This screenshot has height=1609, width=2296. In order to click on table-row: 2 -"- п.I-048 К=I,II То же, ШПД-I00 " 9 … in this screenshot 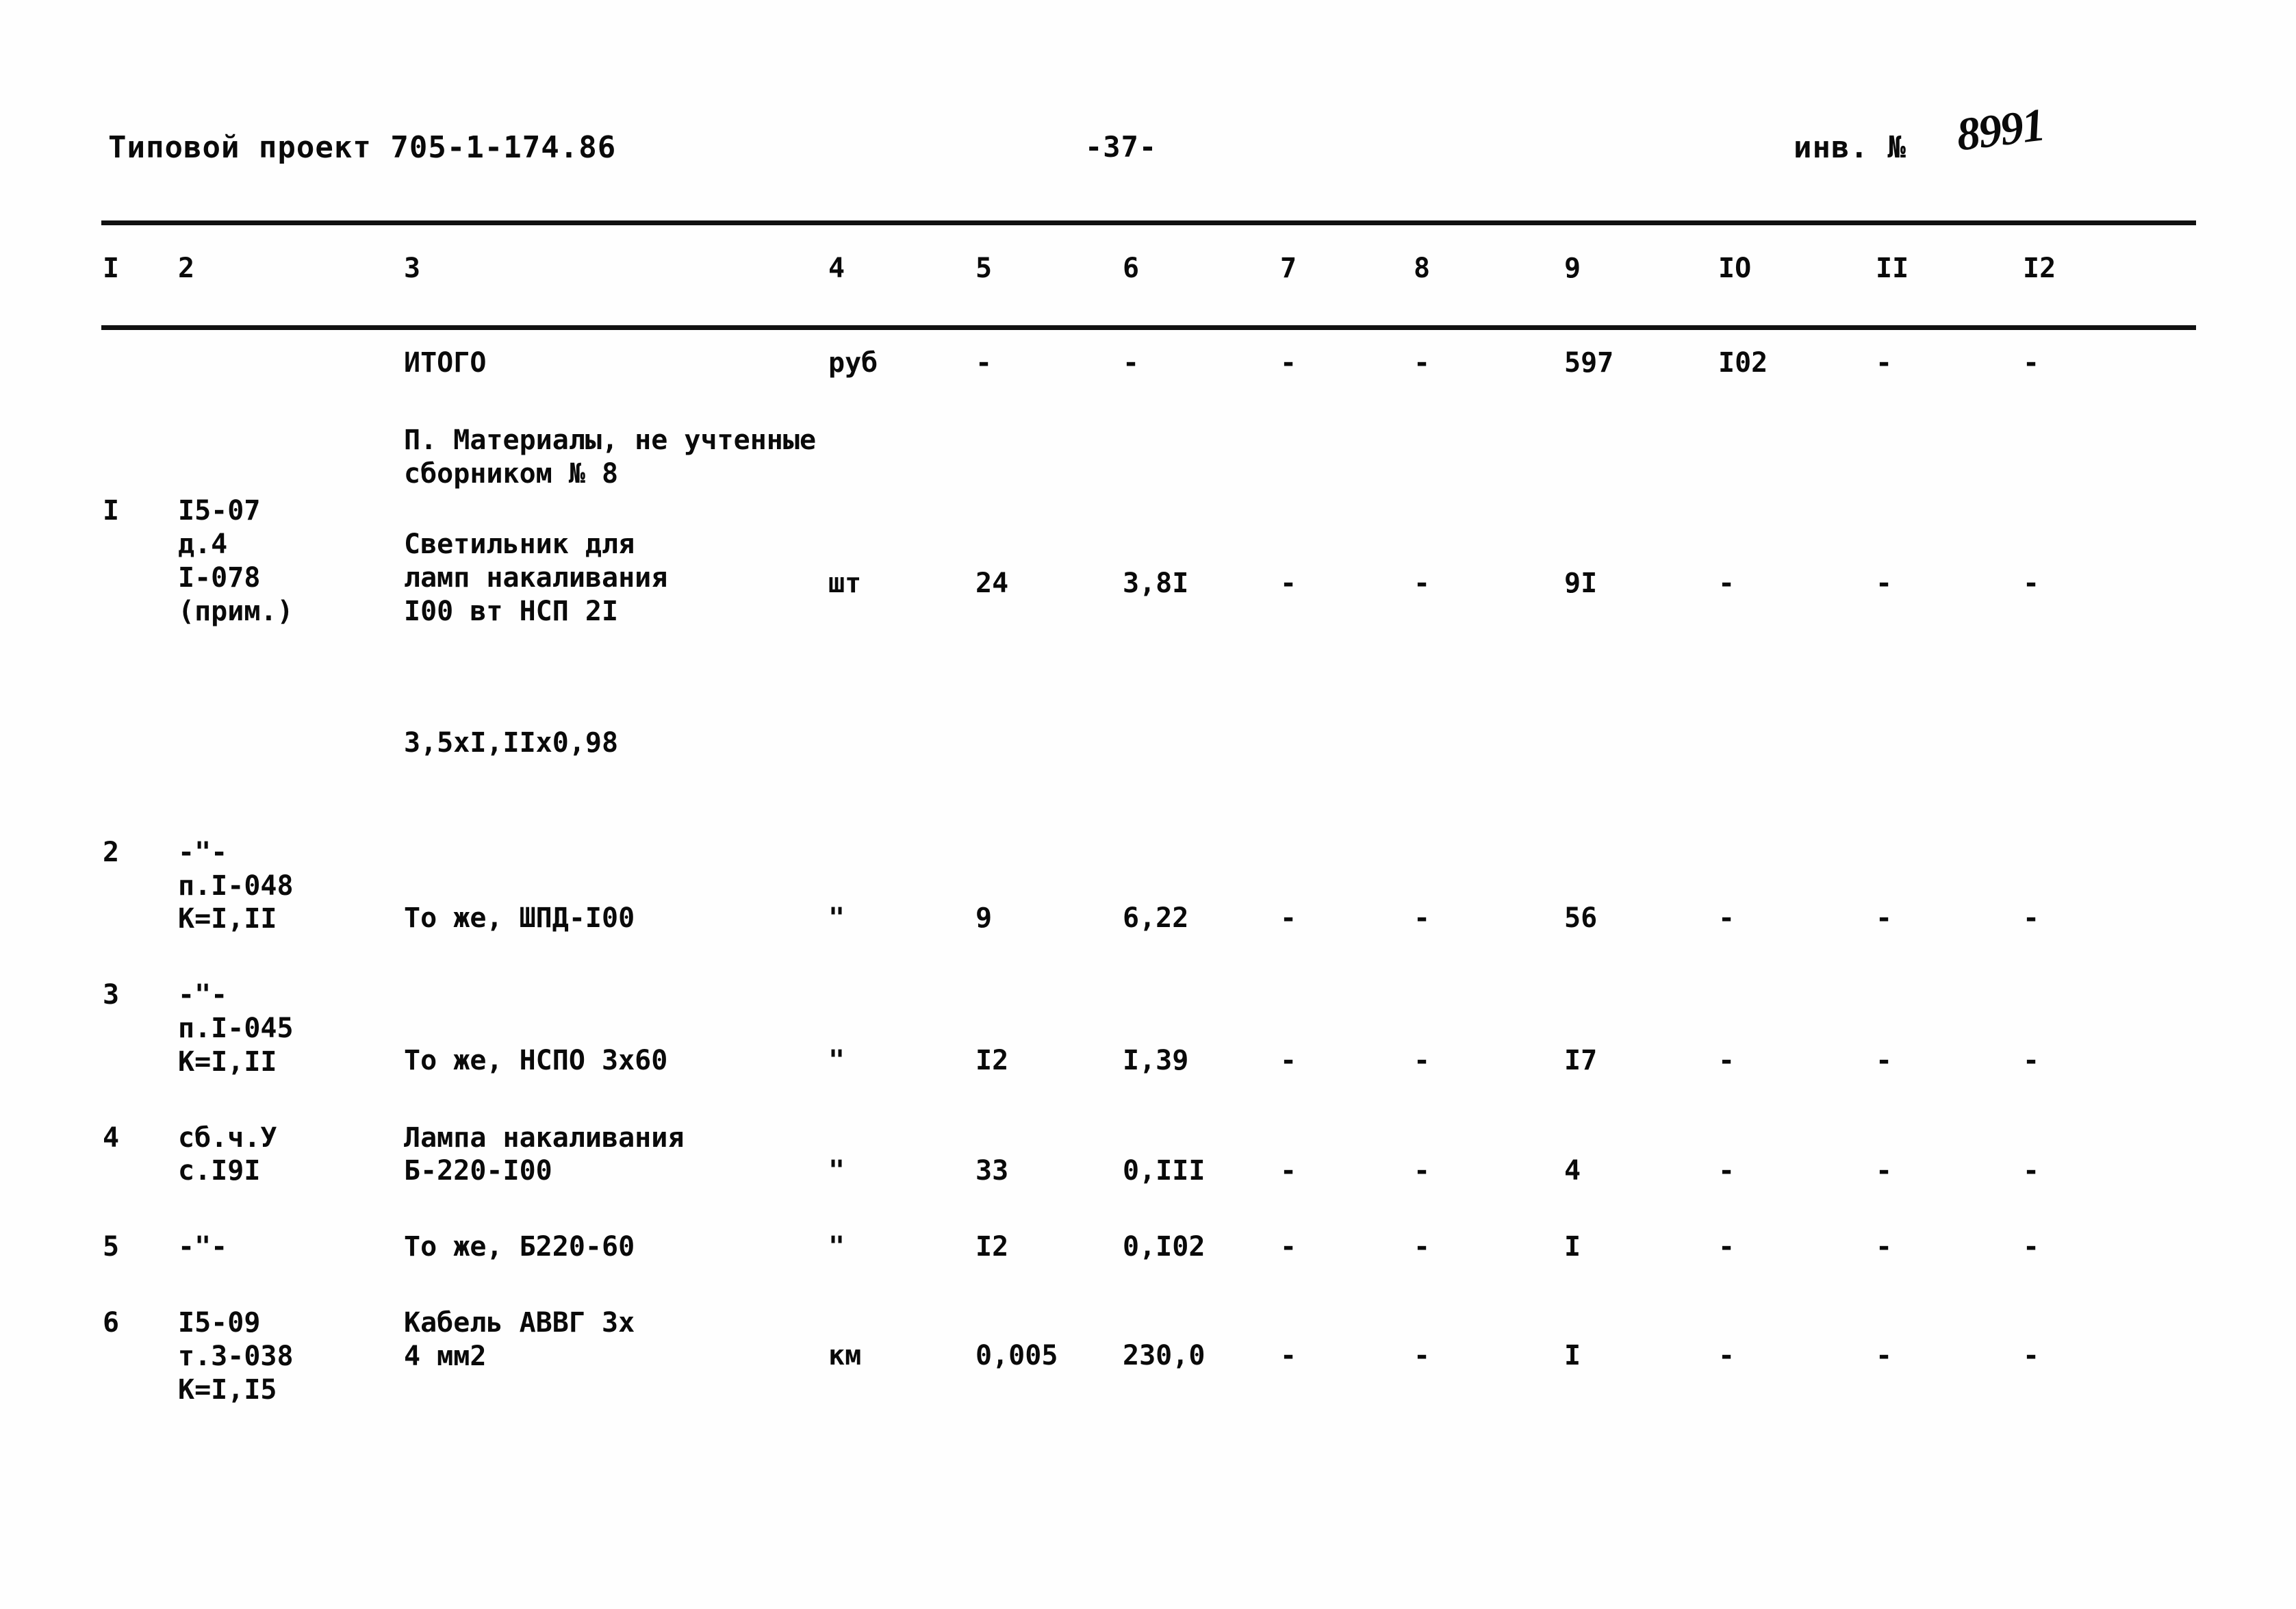, I will do `click(1164, 886)`.